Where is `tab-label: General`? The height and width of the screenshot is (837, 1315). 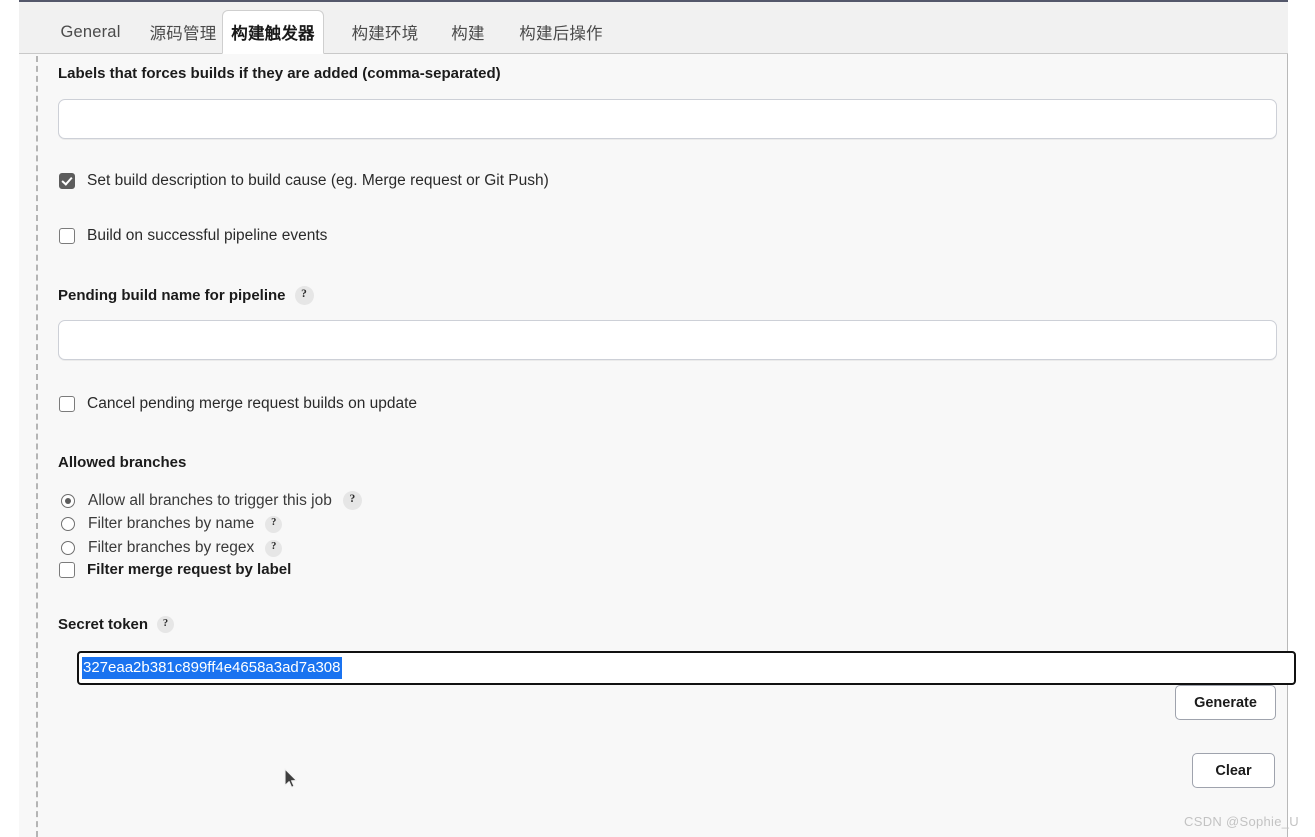 tab-label: General is located at coordinates (90, 31).